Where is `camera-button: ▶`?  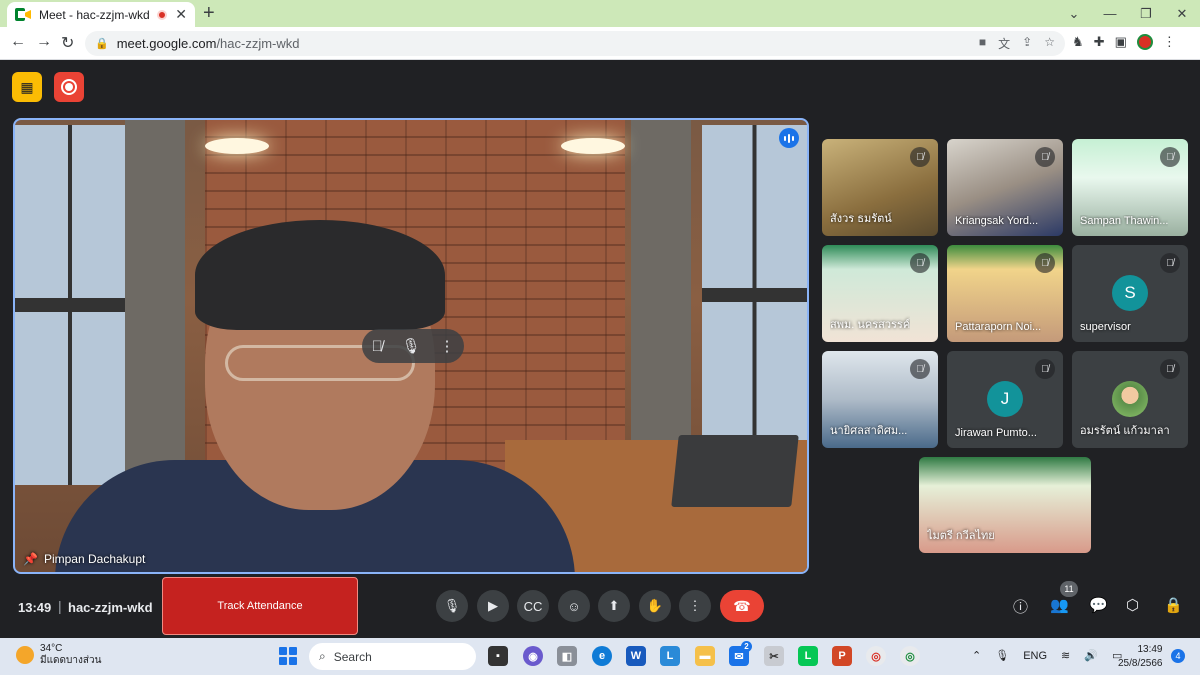 camera-button: ▶ is located at coordinates (493, 606).